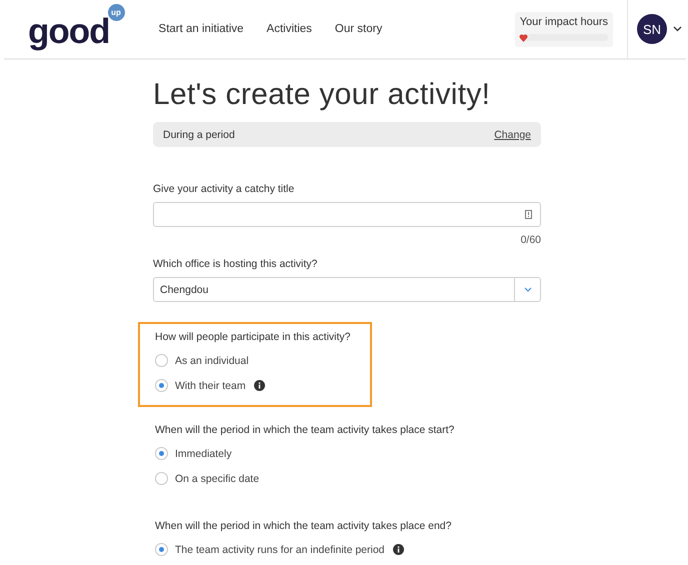 Image resolution: width=688 pixels, height=565 pixels. I want to click on logo-badge: up, so click(116, 12).